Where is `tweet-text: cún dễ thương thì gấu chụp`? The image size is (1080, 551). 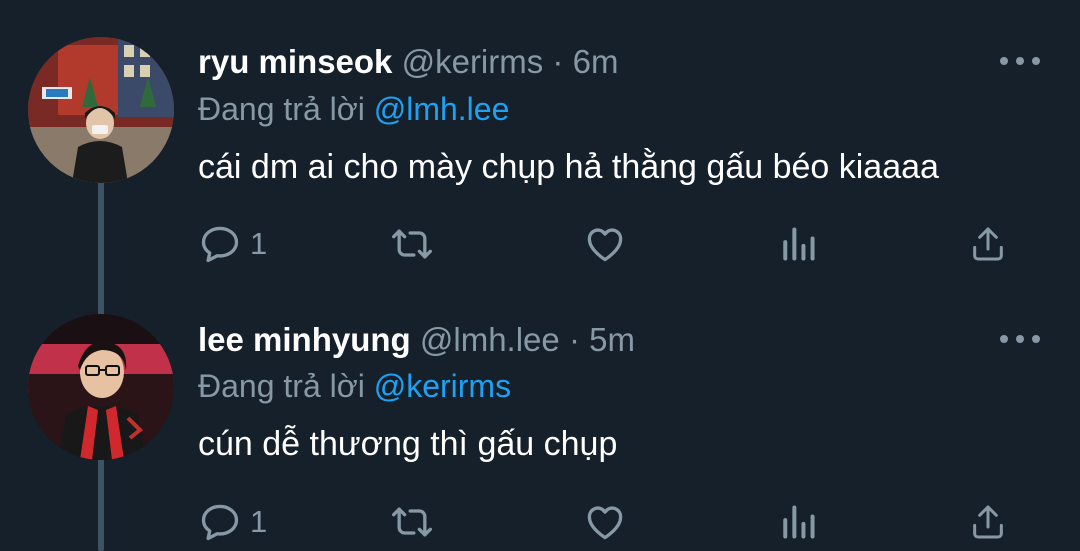
tweet-text: cún dễ thương thì gấu chụp is located at coordinates (408, 444).